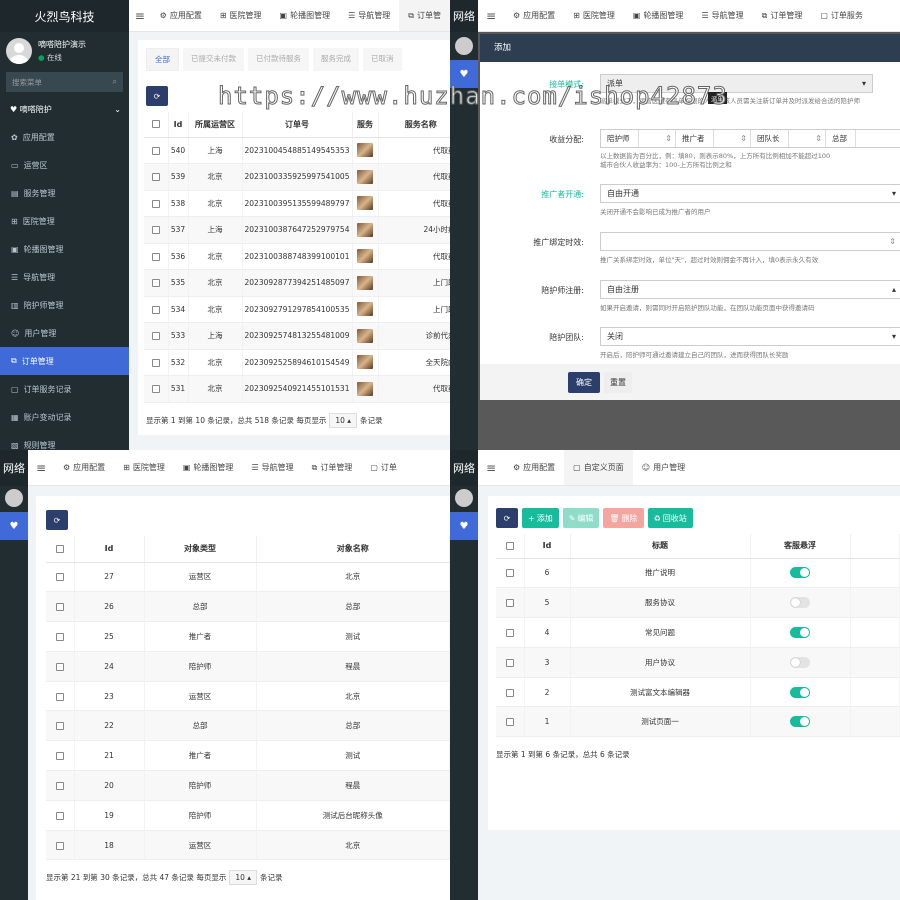  What do you see at coordinates (248, 726) in the screenshot?
I see `table-row: 22 总部 总部` at bounding box center [248, 726].